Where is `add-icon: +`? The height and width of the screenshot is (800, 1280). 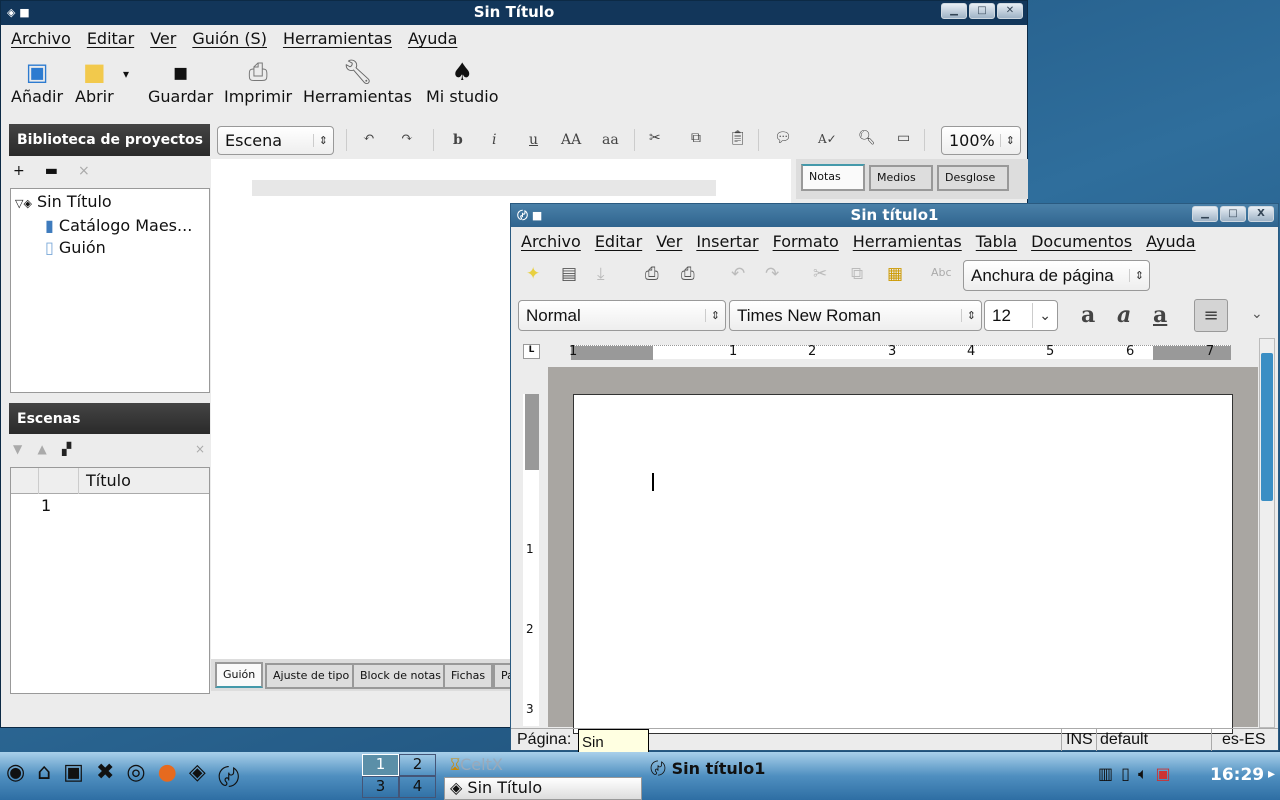 add-icon: + is located at coordinates (19, 171).